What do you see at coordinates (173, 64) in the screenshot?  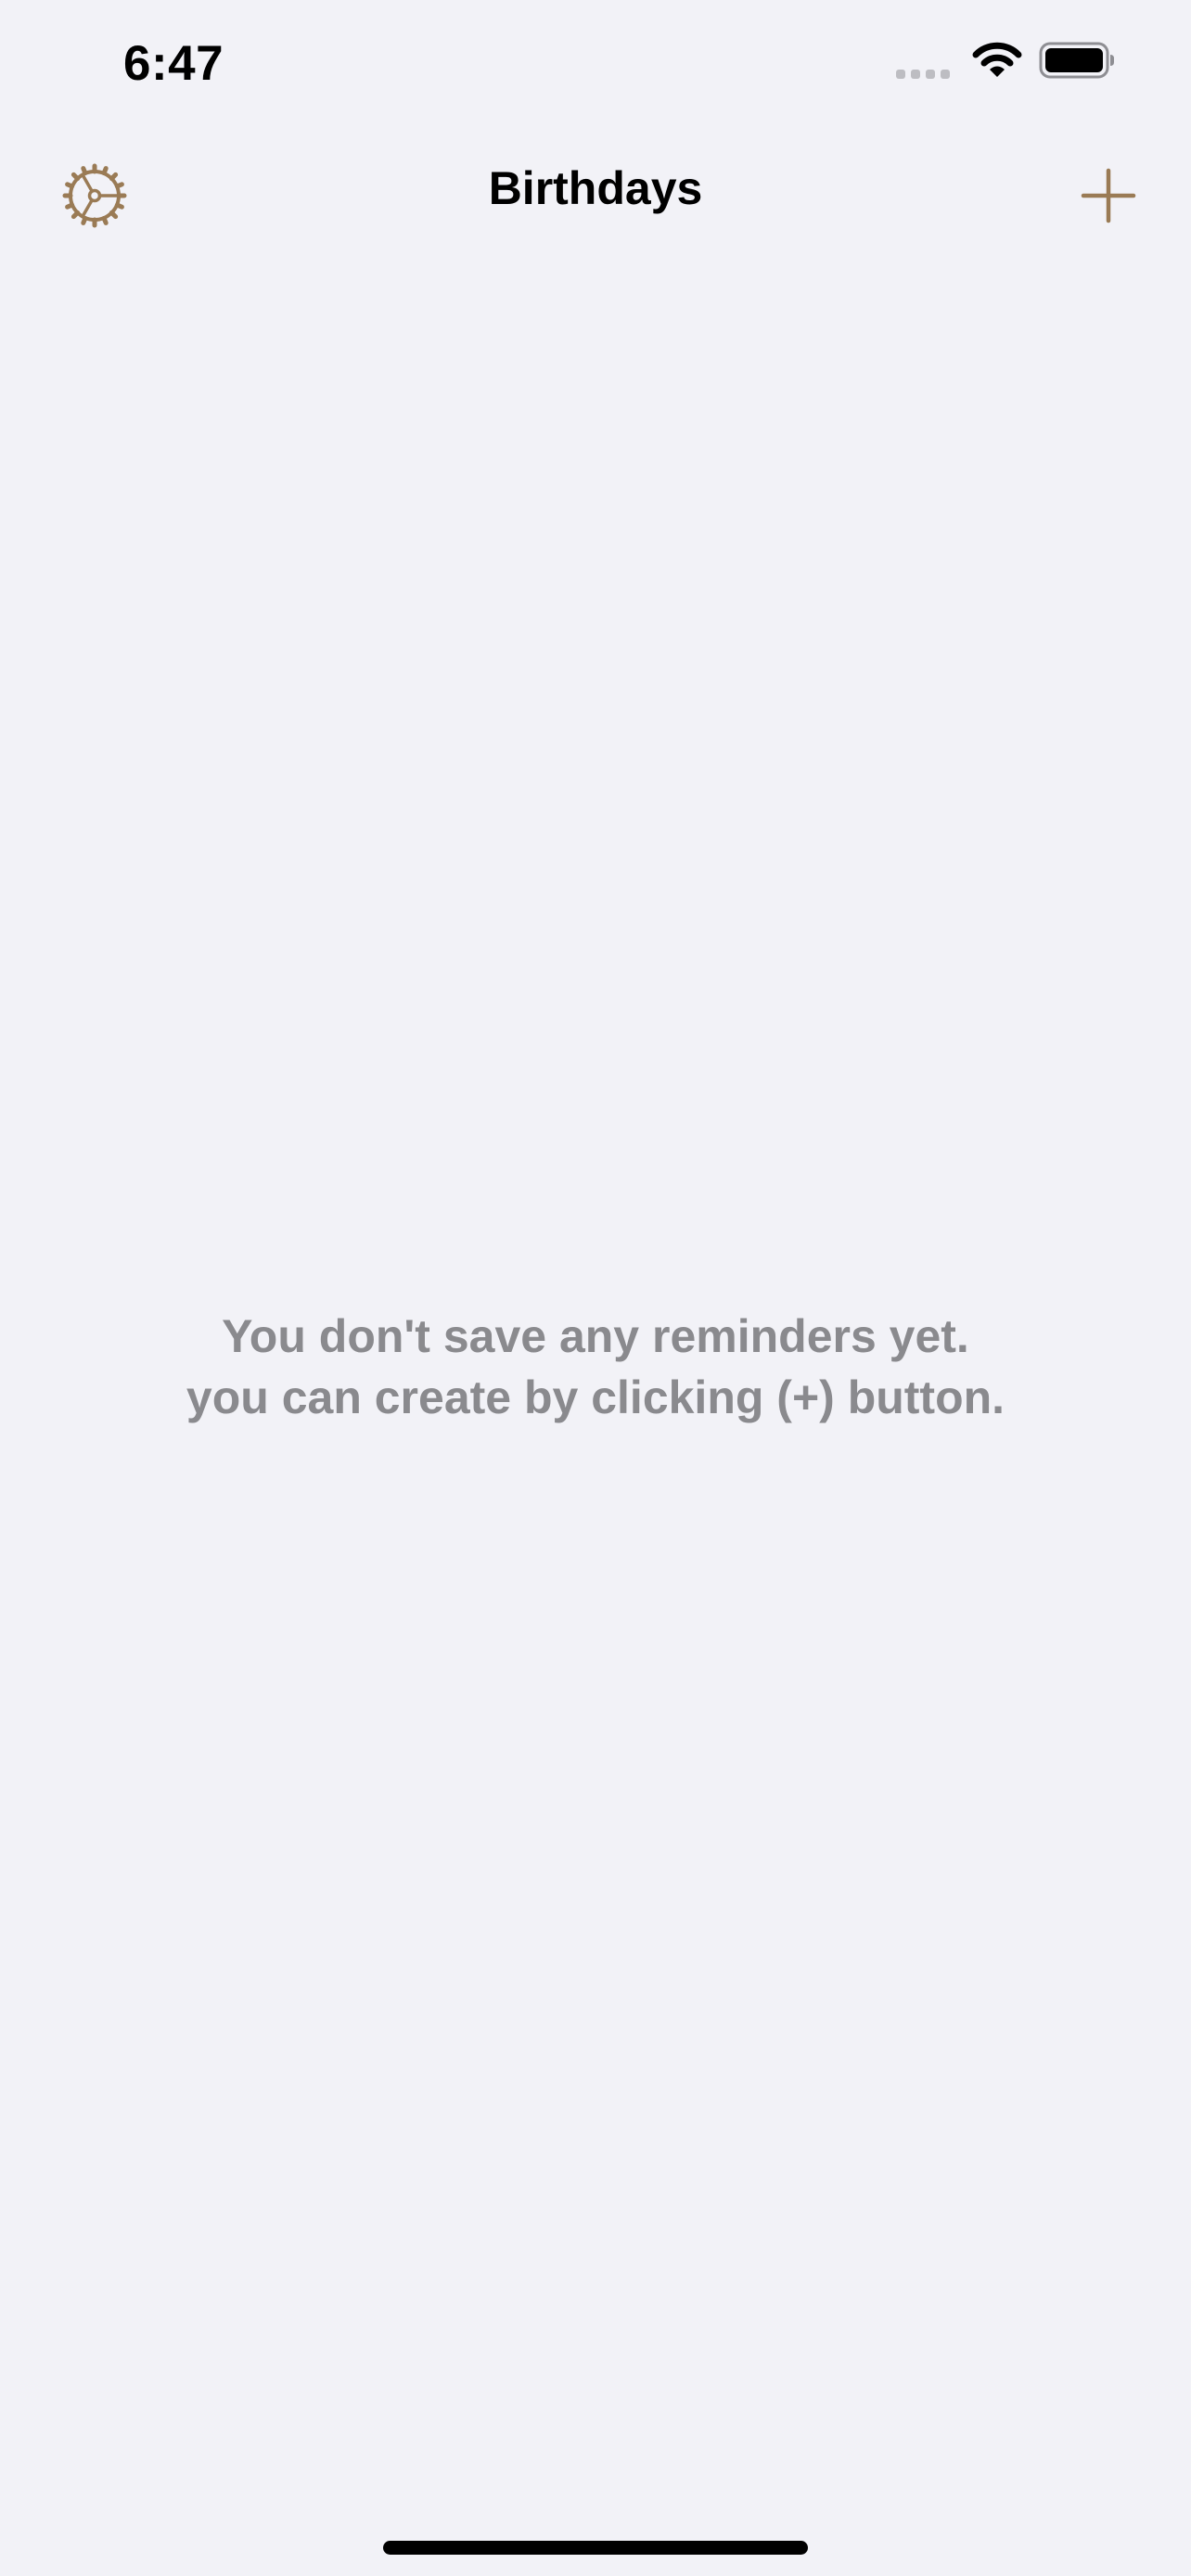 I see `status-time: 6:47` at bounding box center [173, 64].